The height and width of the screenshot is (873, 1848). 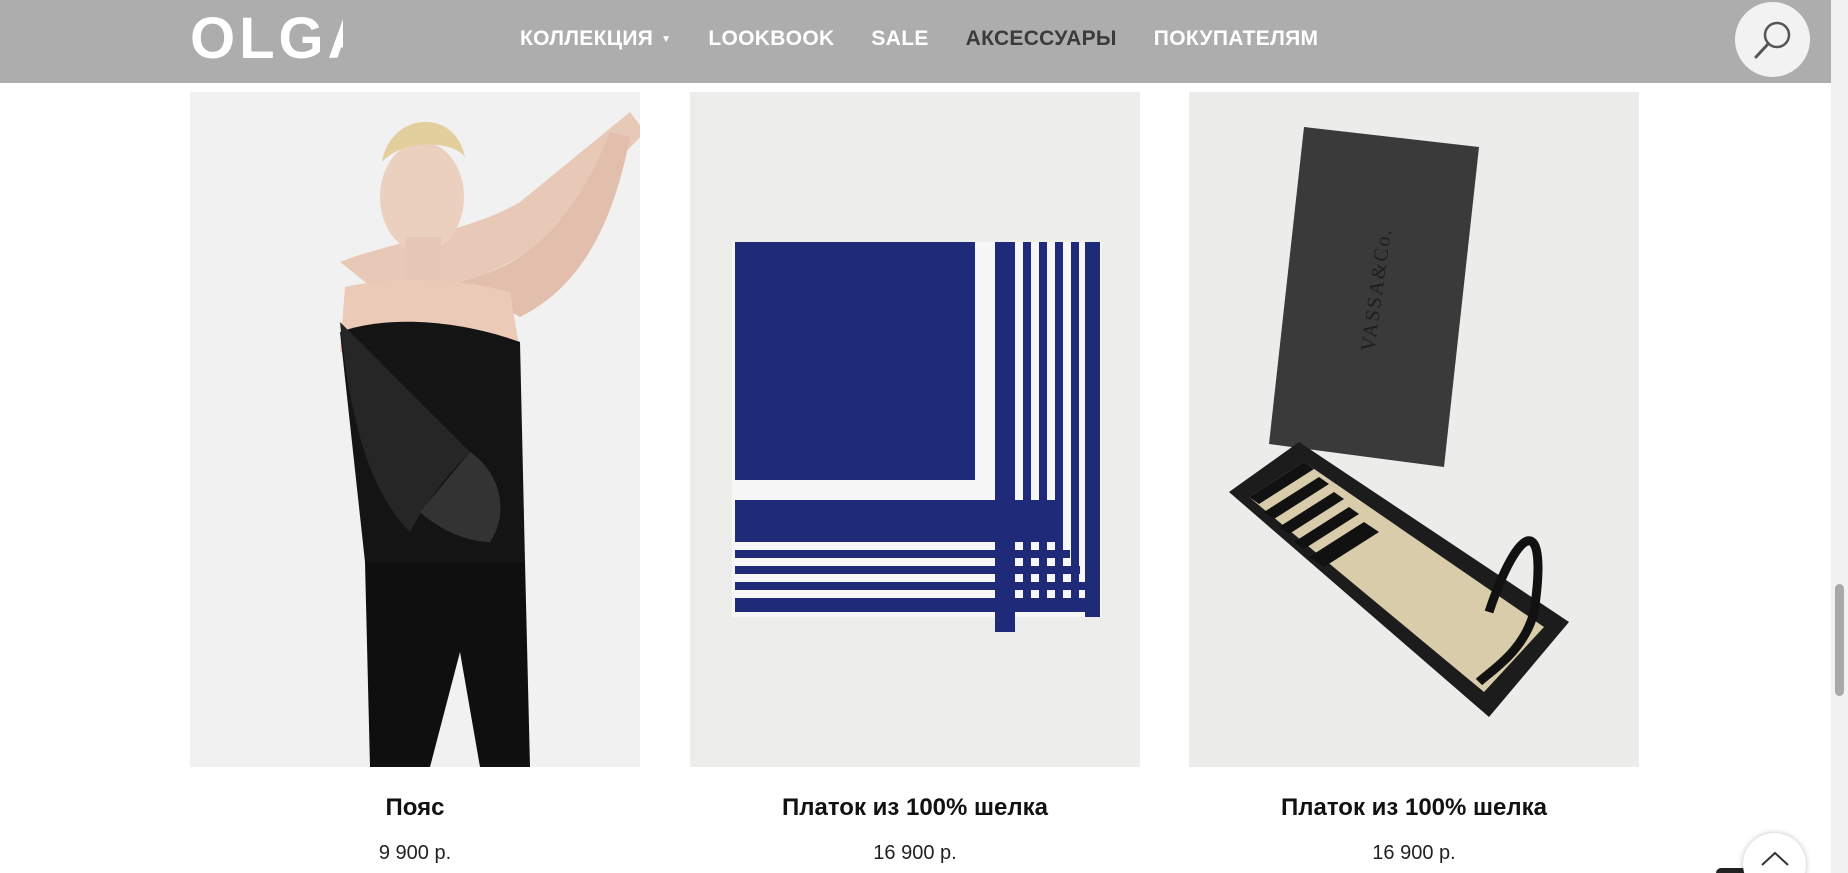 I want to click on nav-item-collection-label: КОЛЛЕКЦИЯ, so click(x=587, y=38).